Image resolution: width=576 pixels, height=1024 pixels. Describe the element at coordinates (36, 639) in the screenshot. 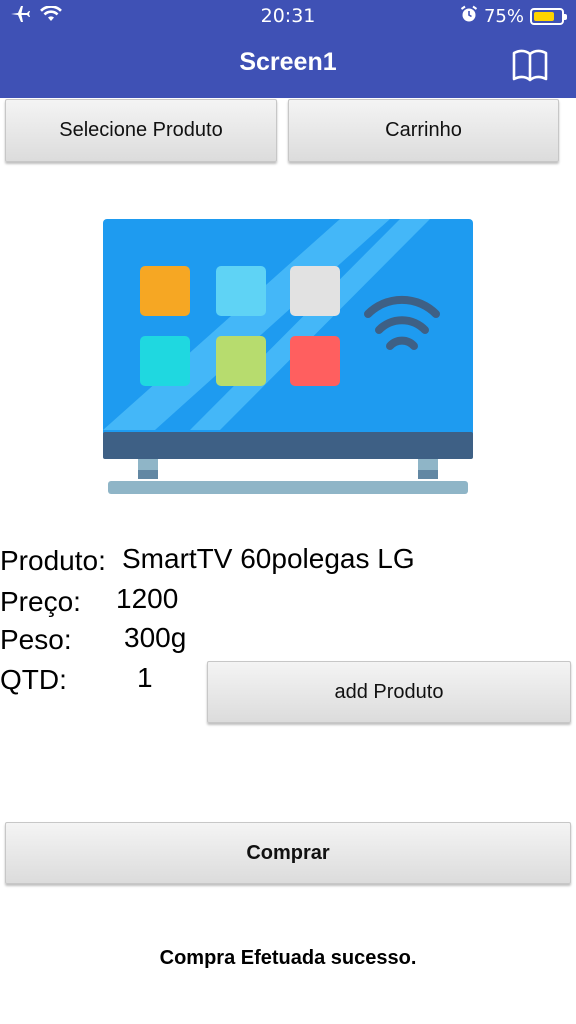

I see `weight-label: Peso:` at that location.